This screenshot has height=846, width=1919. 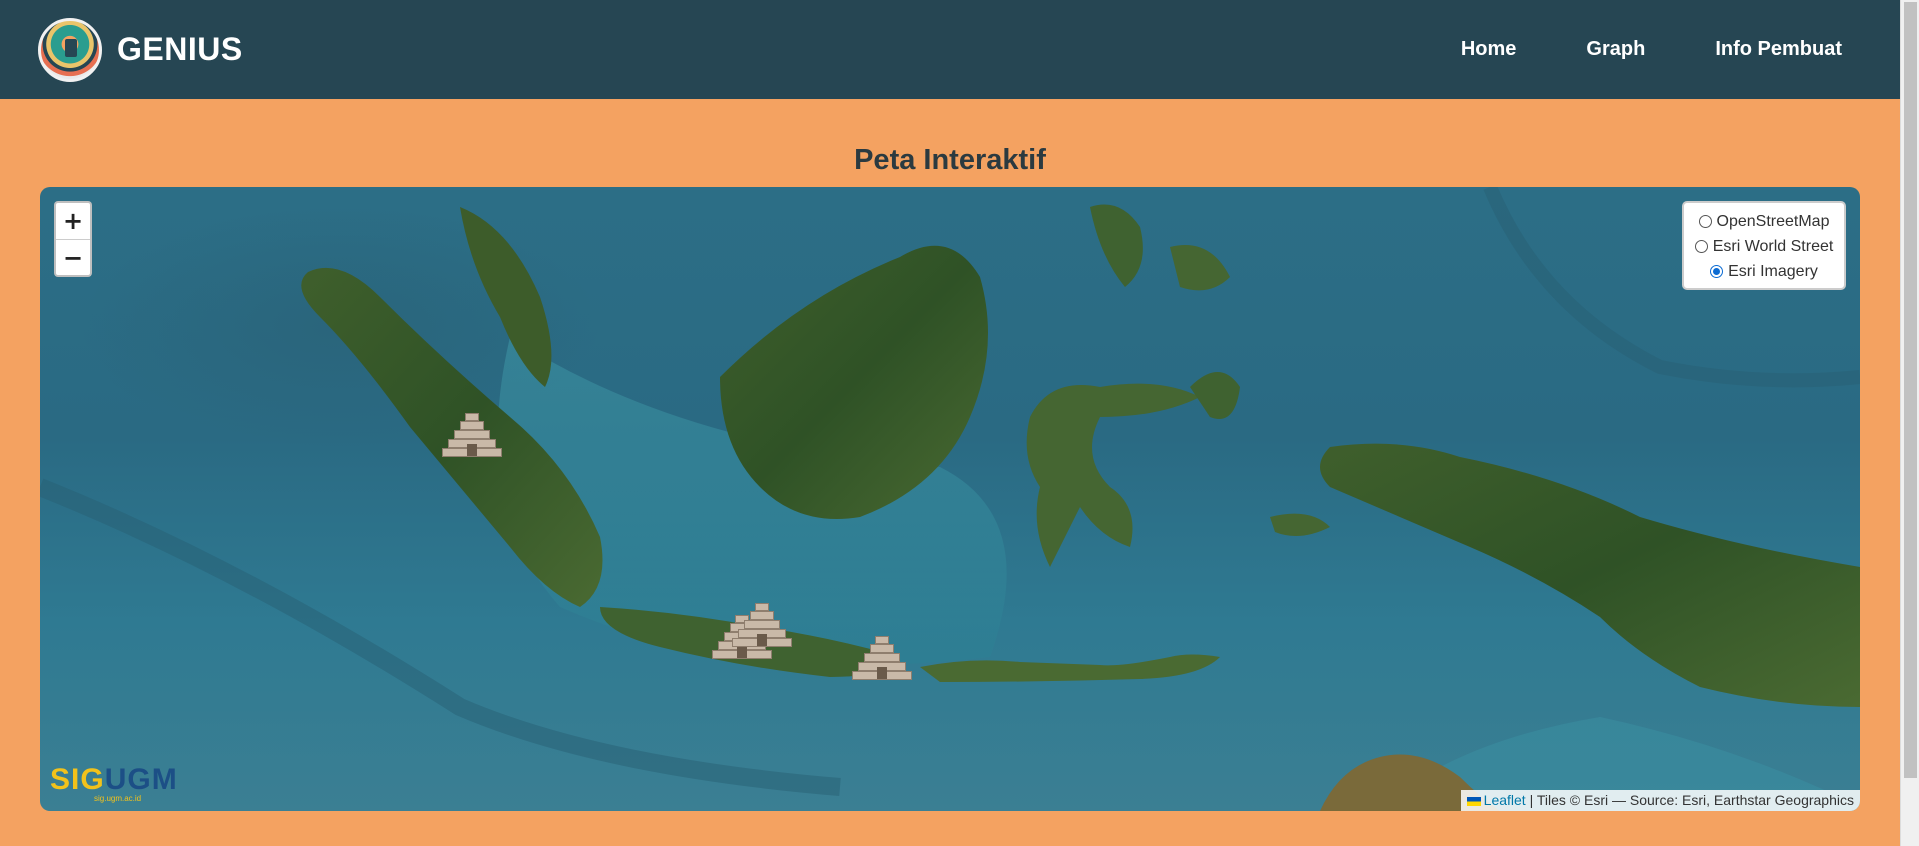 I want to click on zoom-out-button: −, so click(x=73, y=257).